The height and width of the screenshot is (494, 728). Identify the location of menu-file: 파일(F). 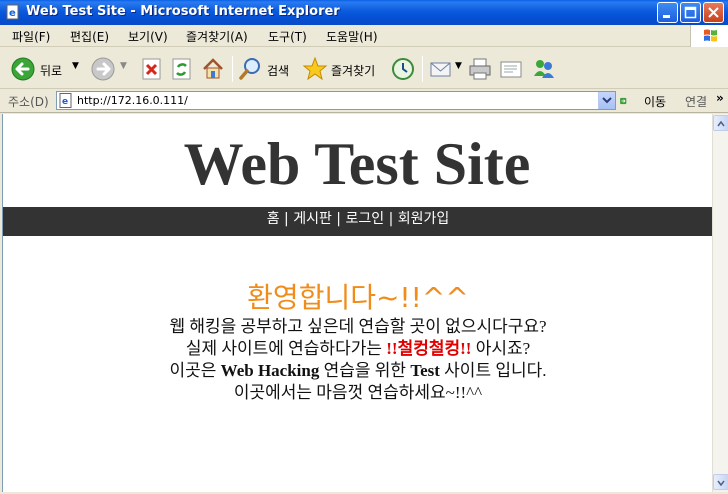
(31, 36).